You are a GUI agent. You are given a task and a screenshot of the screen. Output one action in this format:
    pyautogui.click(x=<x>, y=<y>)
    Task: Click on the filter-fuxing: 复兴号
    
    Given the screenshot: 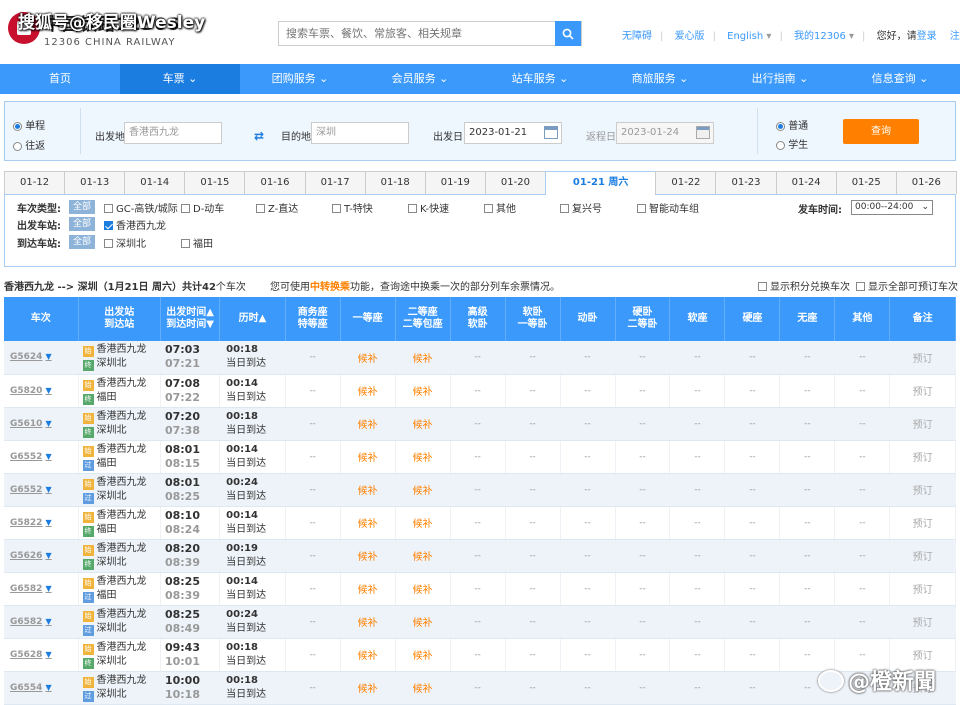 What is the action you would take?
    pyautogui.click(x=581, y=207)
    